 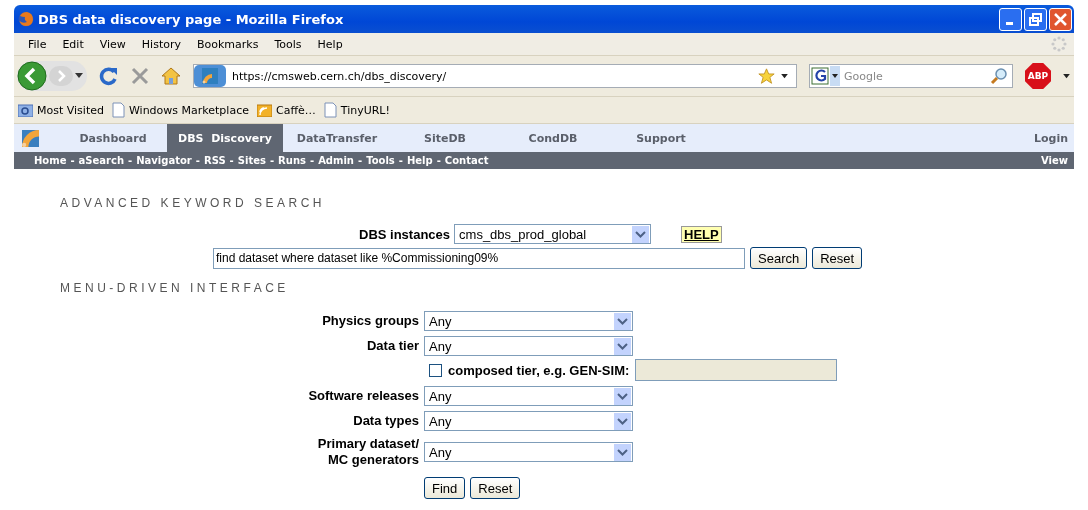 I want to click on close-button, so click(x=1060, y=19).